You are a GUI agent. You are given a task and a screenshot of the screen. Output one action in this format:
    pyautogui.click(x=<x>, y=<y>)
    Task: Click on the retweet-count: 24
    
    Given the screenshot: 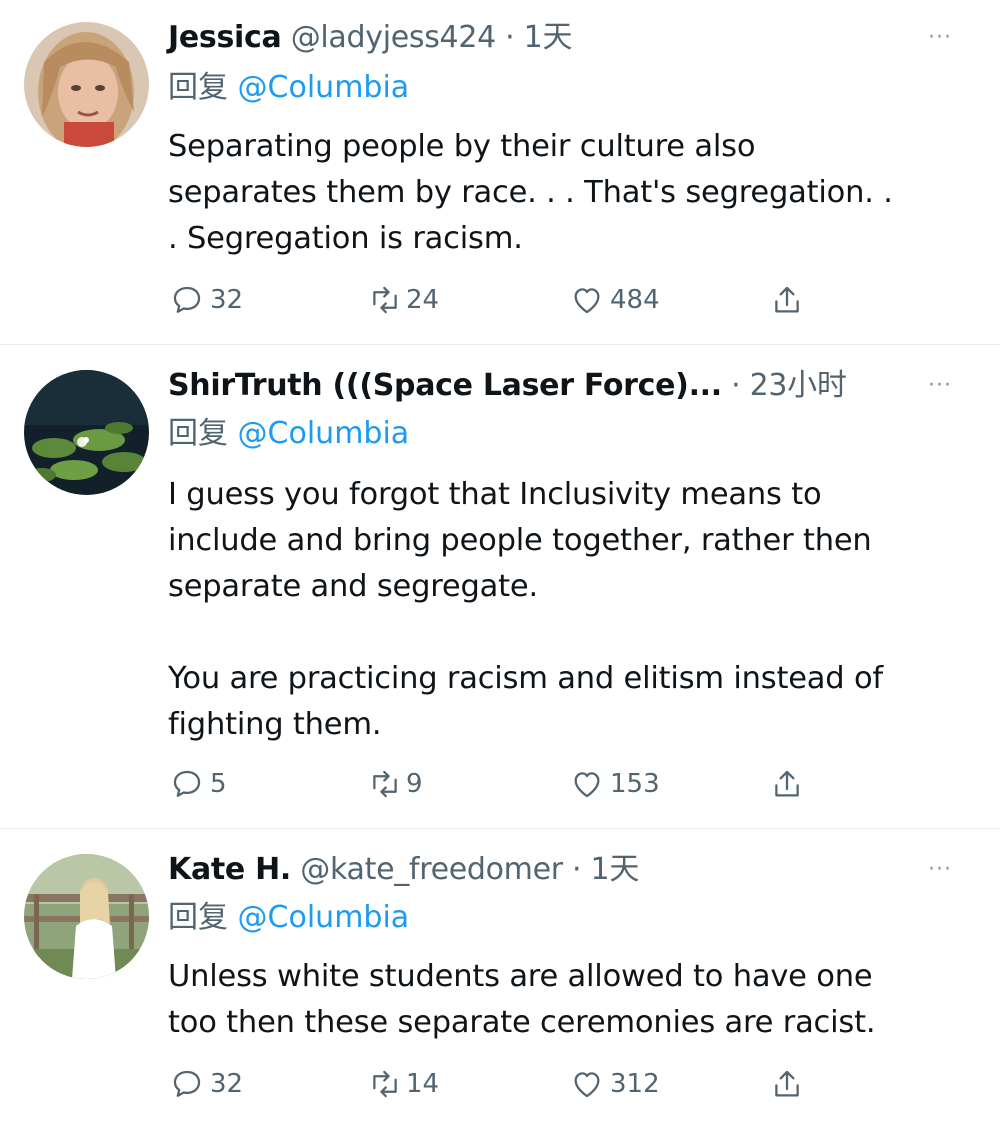 What is the action you would take?
    pyautogui.click(x=423, y=300)
    